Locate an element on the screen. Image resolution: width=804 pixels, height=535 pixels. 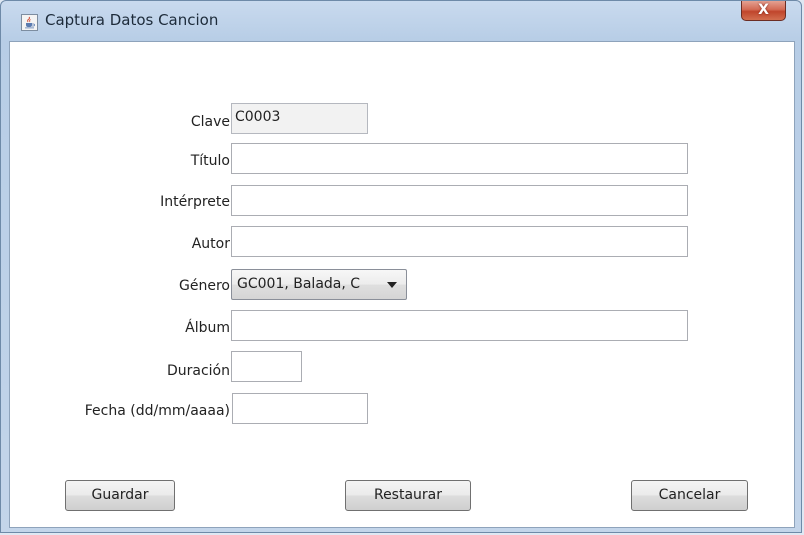
close-icon: X is located at coordinates (763, 10).